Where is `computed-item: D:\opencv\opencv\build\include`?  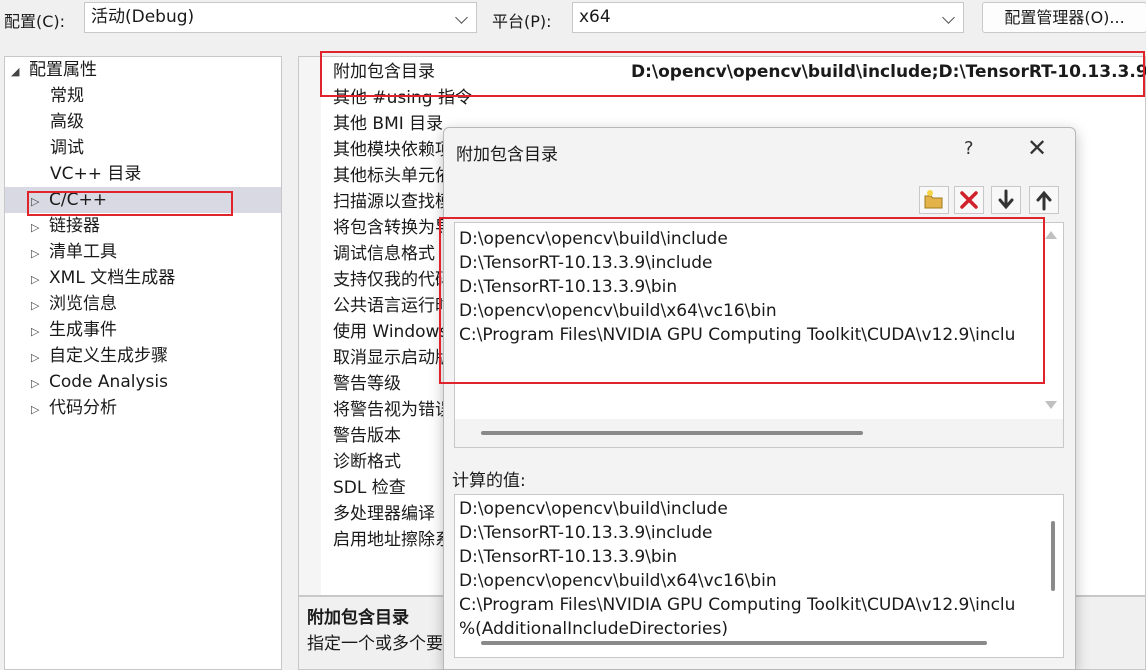 computed-item: D:\opencv\opencv\build\include is located at coordinates (593, 509).